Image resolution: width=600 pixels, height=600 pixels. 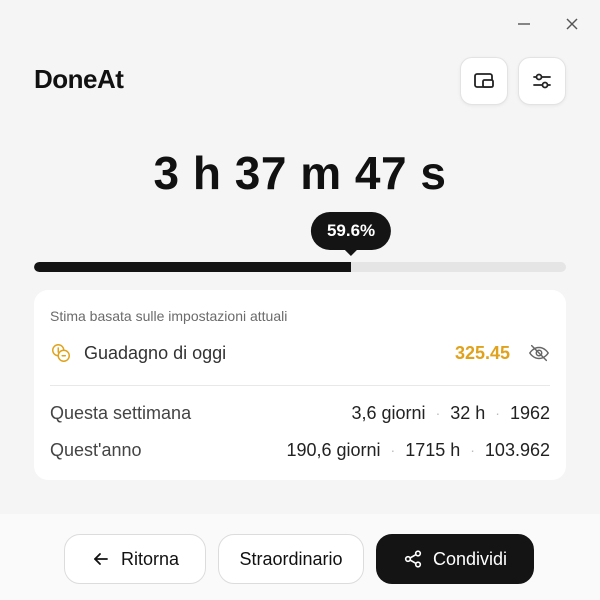 I want to click on settings-button, so click(x=542, y=81).